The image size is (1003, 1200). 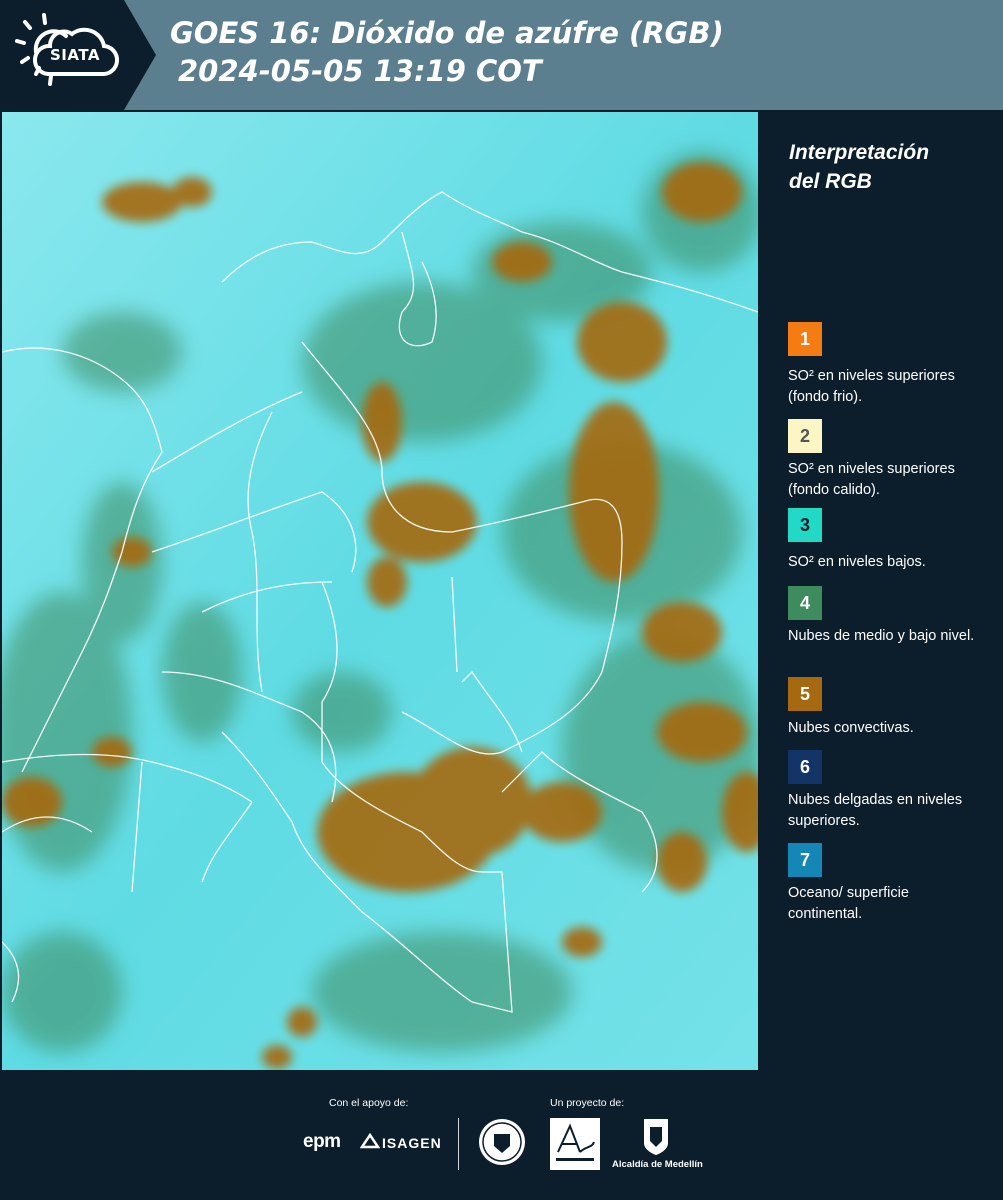 What do you see at coordinates (805, 525) in the screenshot?
I see `legend-swatch-3: 3` at bounding box center [805, 525].